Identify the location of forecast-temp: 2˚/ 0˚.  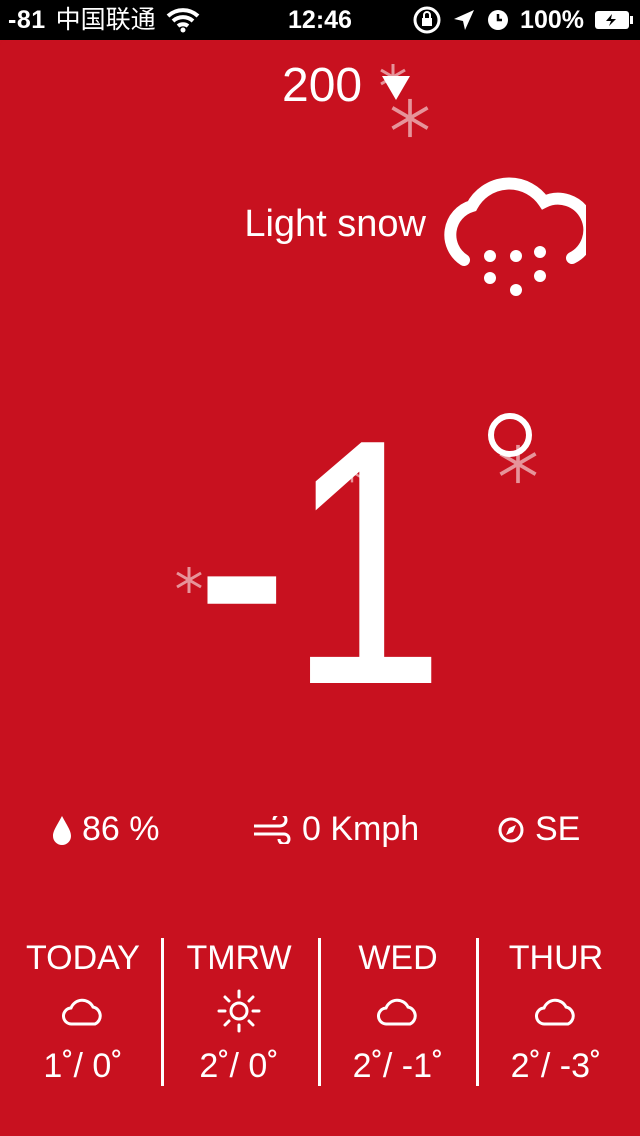
(239, 1066).